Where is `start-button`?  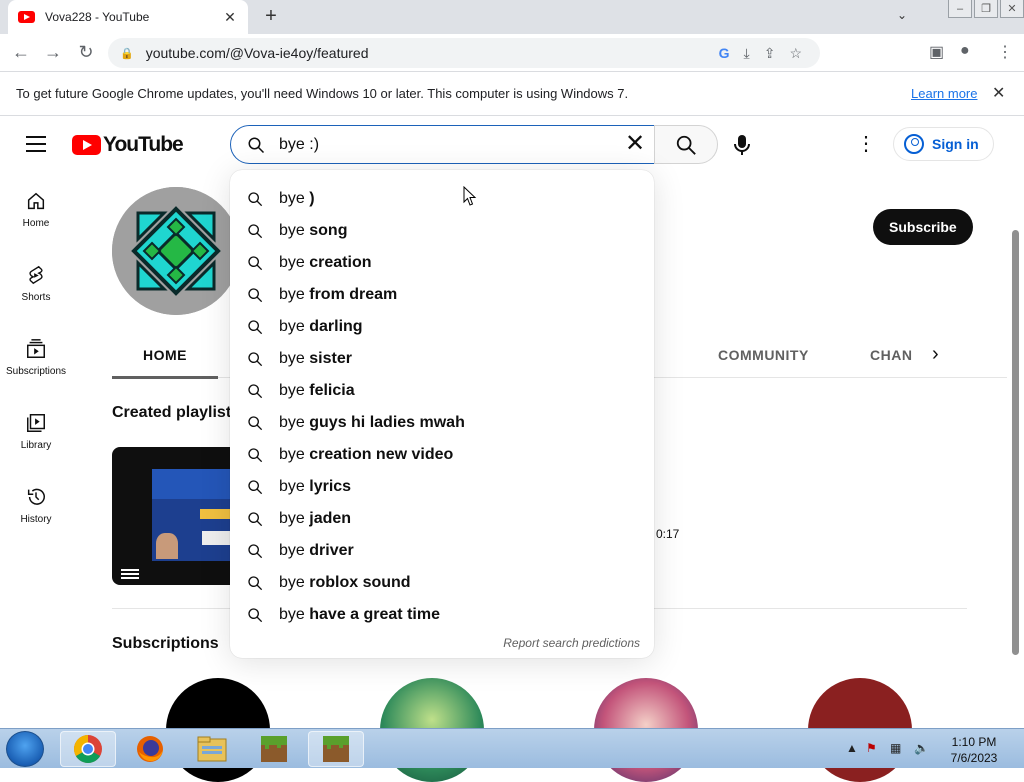 start-button is located at coordinates (25, 749).